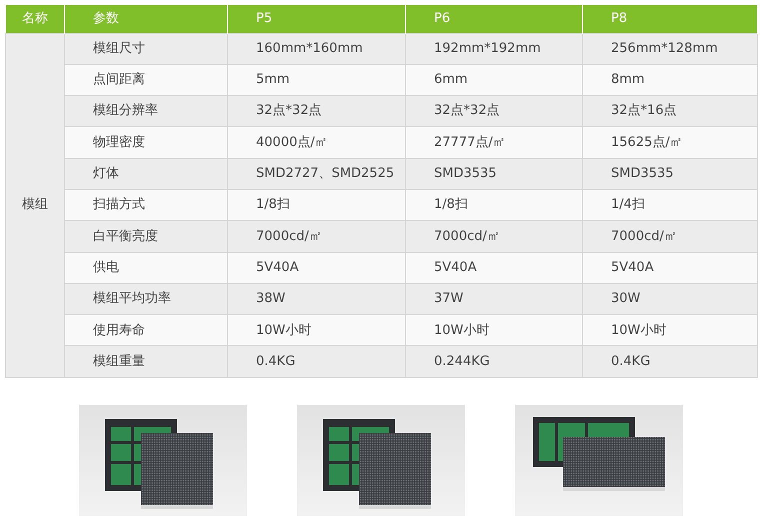  What do you see at coordinates (670, 142) in the screenshot?
I see `value-cell: 15625点/㎡` at bounding box center [670, 142].